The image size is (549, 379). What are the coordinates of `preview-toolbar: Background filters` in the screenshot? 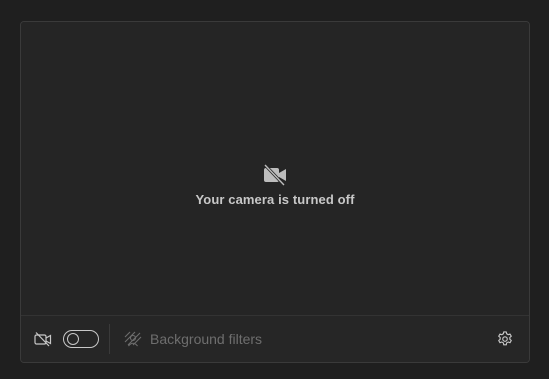 It's located at (275, 338).